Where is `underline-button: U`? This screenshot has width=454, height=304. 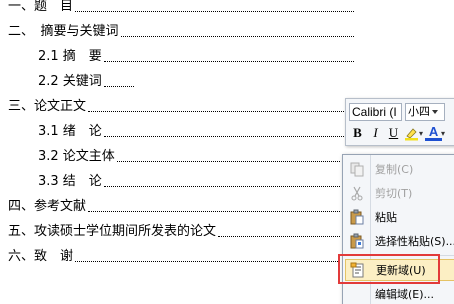 underline-button: U is located at coordinates (393, 133).